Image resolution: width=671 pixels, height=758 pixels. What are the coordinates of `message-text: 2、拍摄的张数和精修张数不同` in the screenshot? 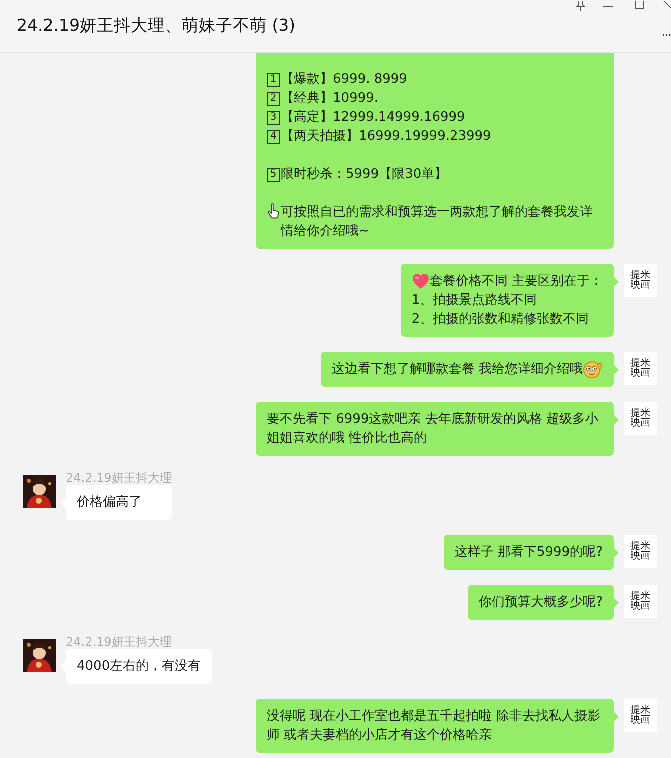 It's located at (501, 319).